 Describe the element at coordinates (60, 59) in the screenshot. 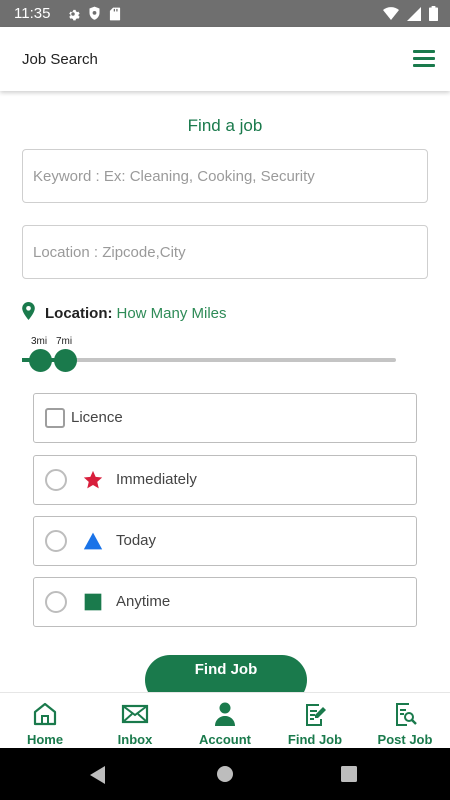

I see `app-title: Job Search` at that location.